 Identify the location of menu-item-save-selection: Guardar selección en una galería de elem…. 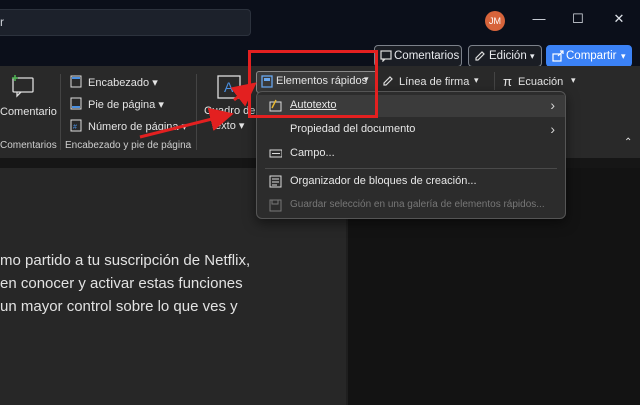
(411, 206).